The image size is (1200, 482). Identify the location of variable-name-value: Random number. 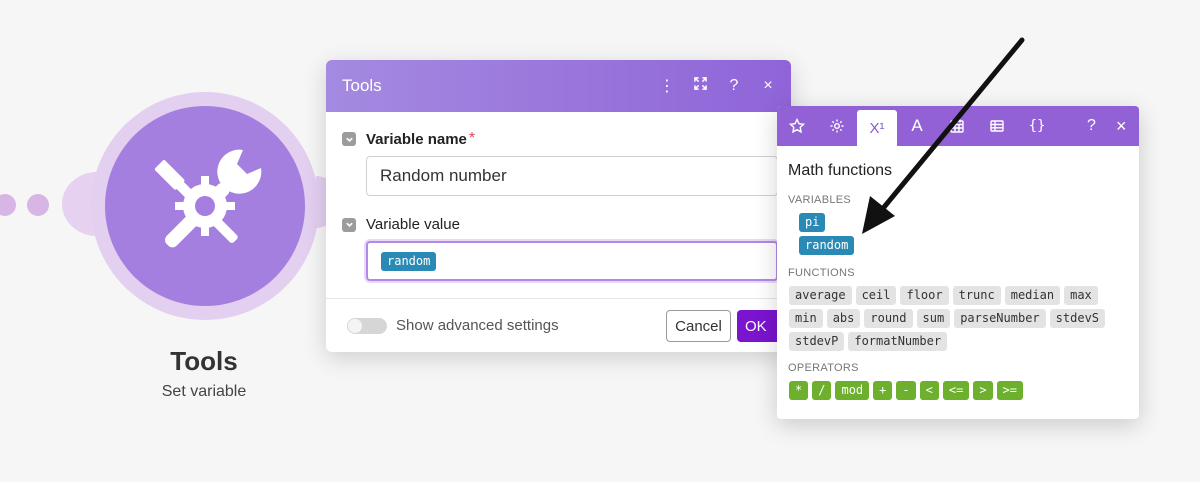
(443, 175).